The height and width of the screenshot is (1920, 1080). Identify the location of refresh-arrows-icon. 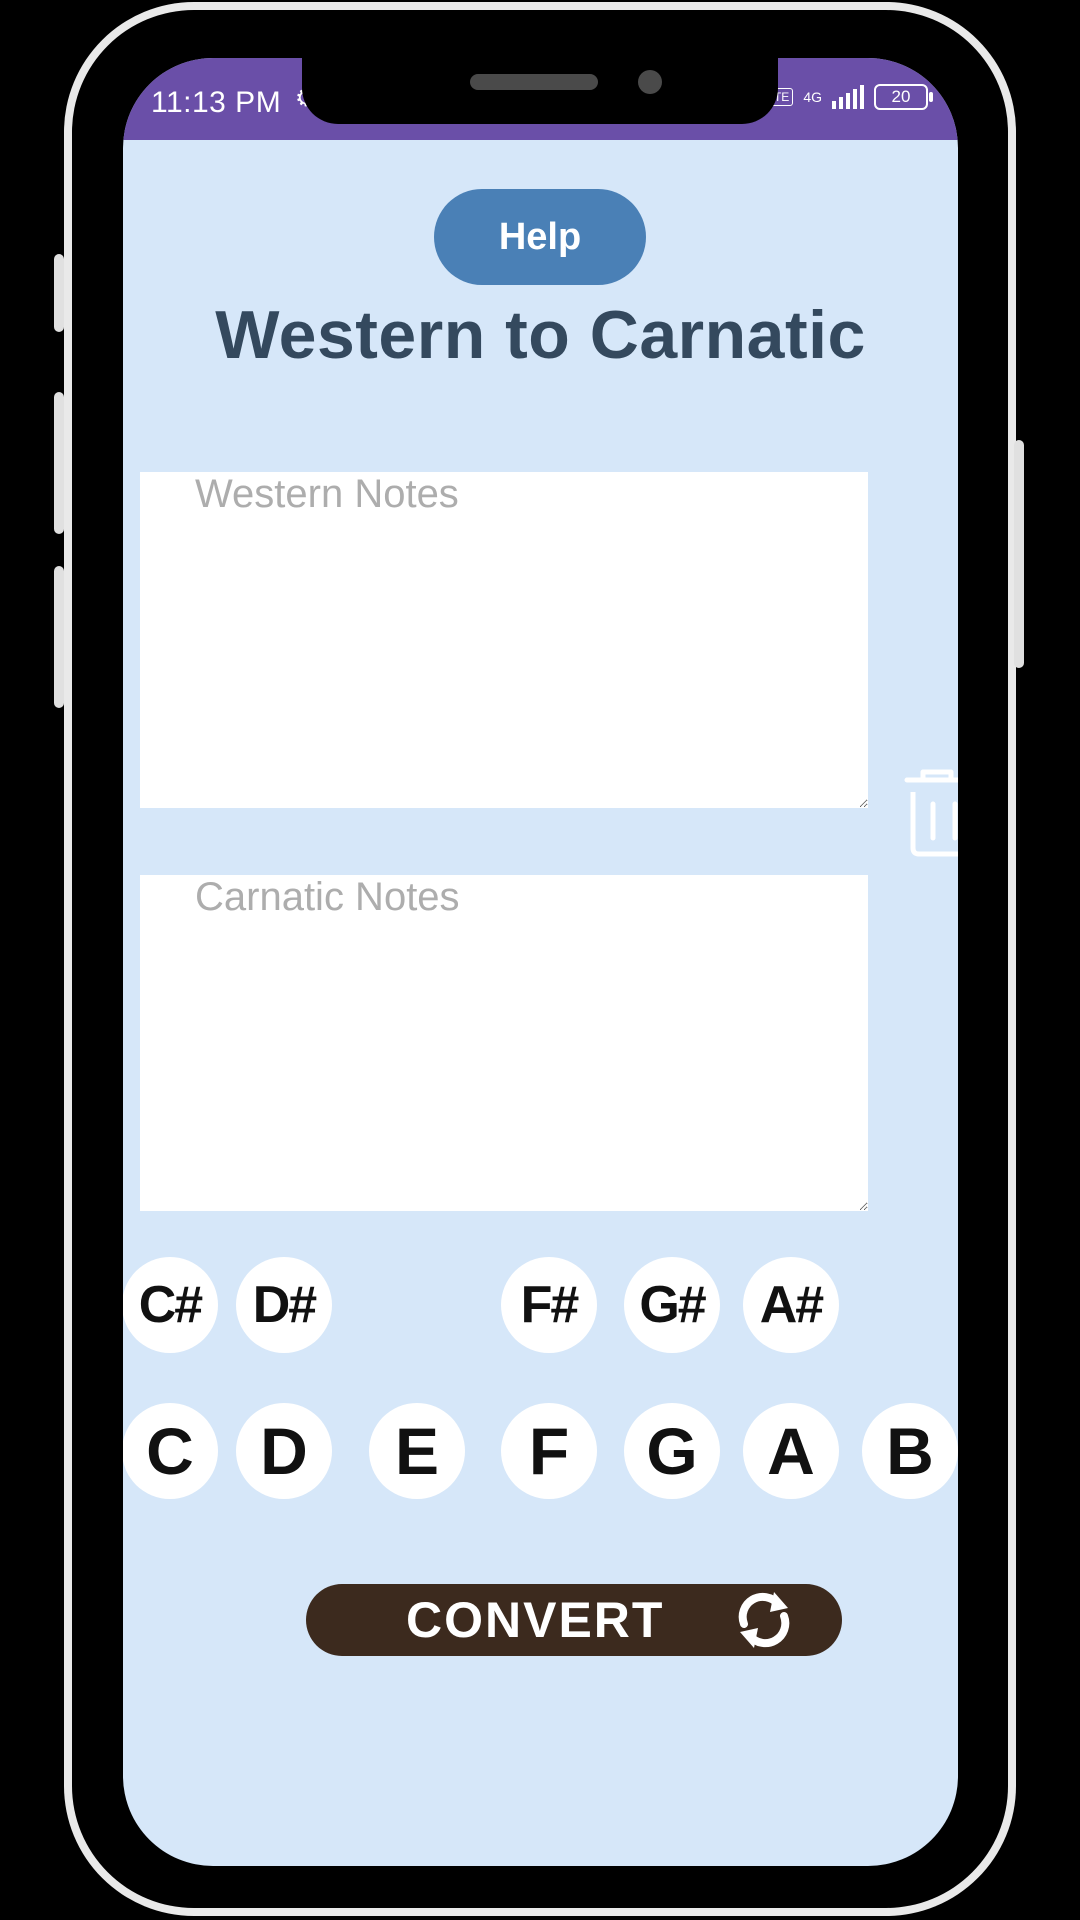
(764, 1620).